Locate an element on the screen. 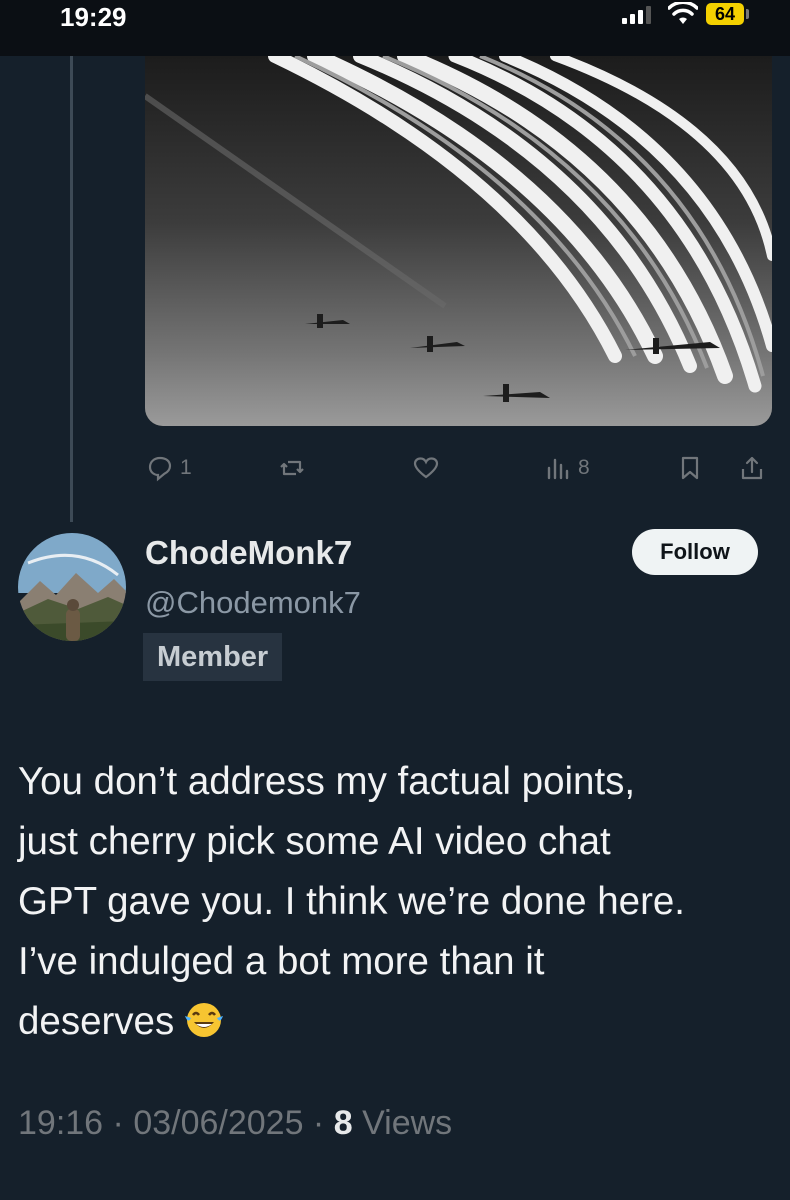  battery-tip is located at coordinates (747, 14).